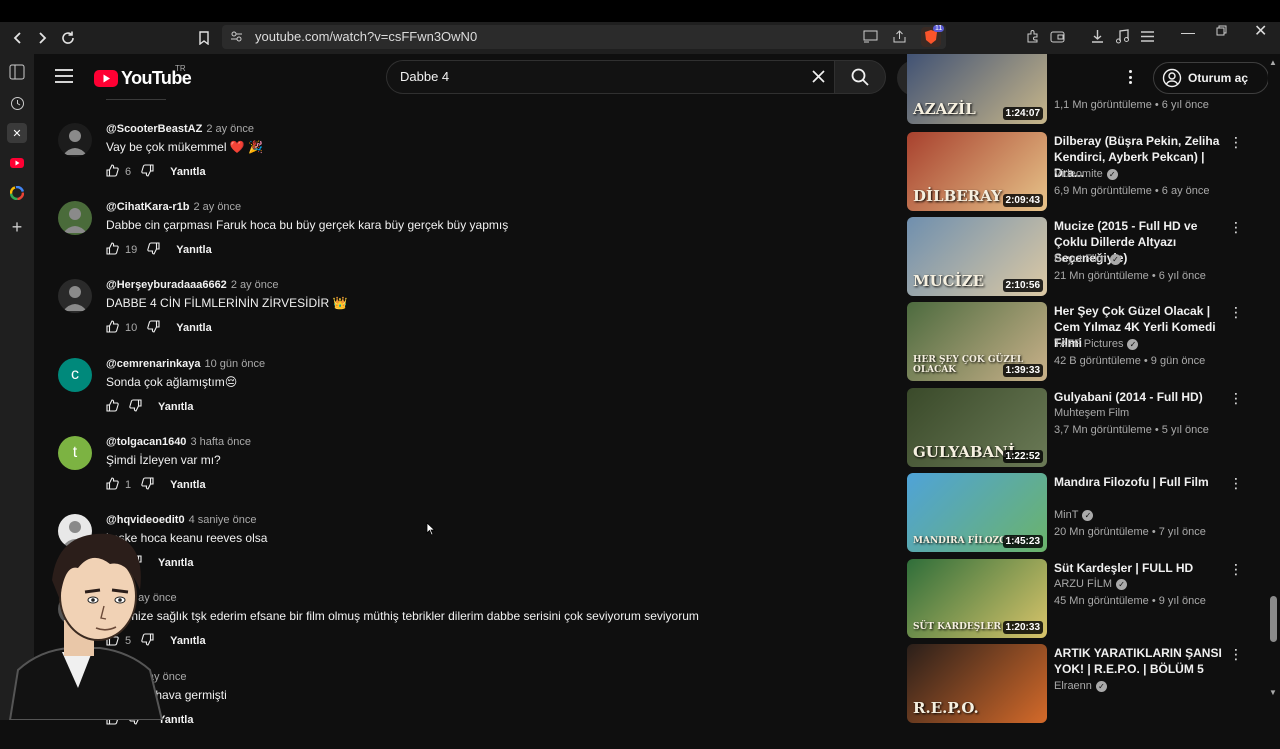  What do you see at coordinates (17, 193) in the screenshot?
I see `google-tab-icon` at bounding box center [17, 193].